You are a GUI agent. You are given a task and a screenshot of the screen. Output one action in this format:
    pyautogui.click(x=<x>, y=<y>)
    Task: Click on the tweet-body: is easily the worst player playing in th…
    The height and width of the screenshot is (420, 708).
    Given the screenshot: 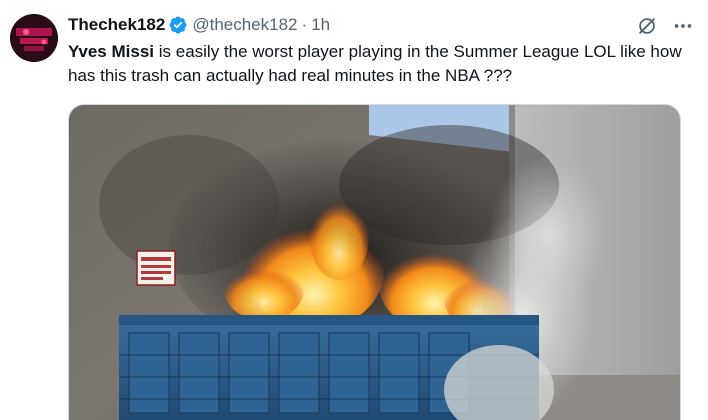 What is the action you would take?
    pyautogui.click(x=375, y=63)
    